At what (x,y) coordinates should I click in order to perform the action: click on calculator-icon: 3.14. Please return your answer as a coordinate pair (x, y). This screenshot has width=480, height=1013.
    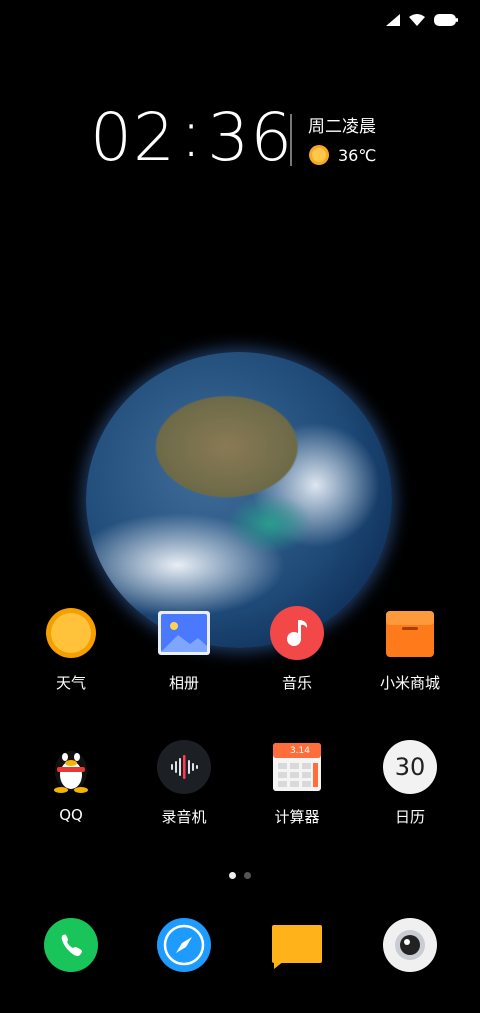
    Looking at the image, I should click on (297, 767).